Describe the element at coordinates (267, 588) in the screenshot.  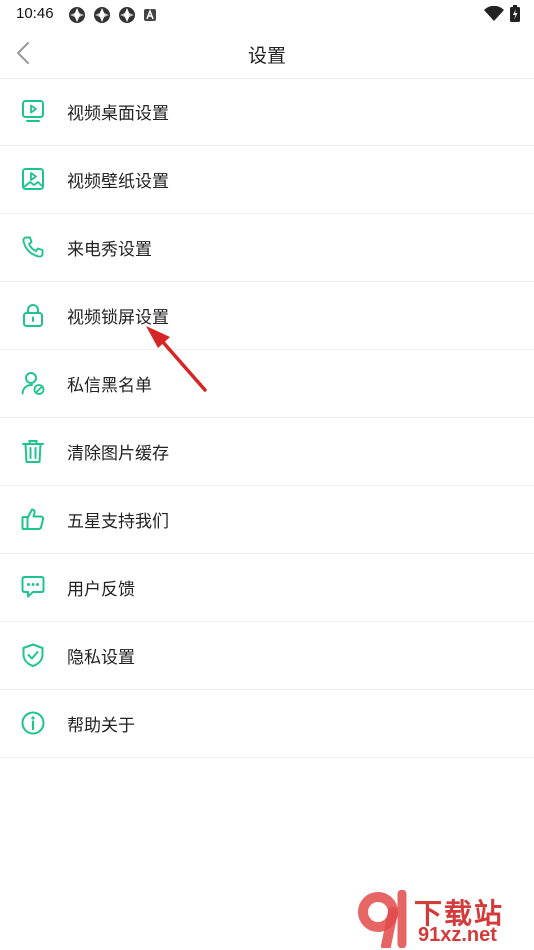
I see `settings-item-feedback: 用户反馈` at that location.